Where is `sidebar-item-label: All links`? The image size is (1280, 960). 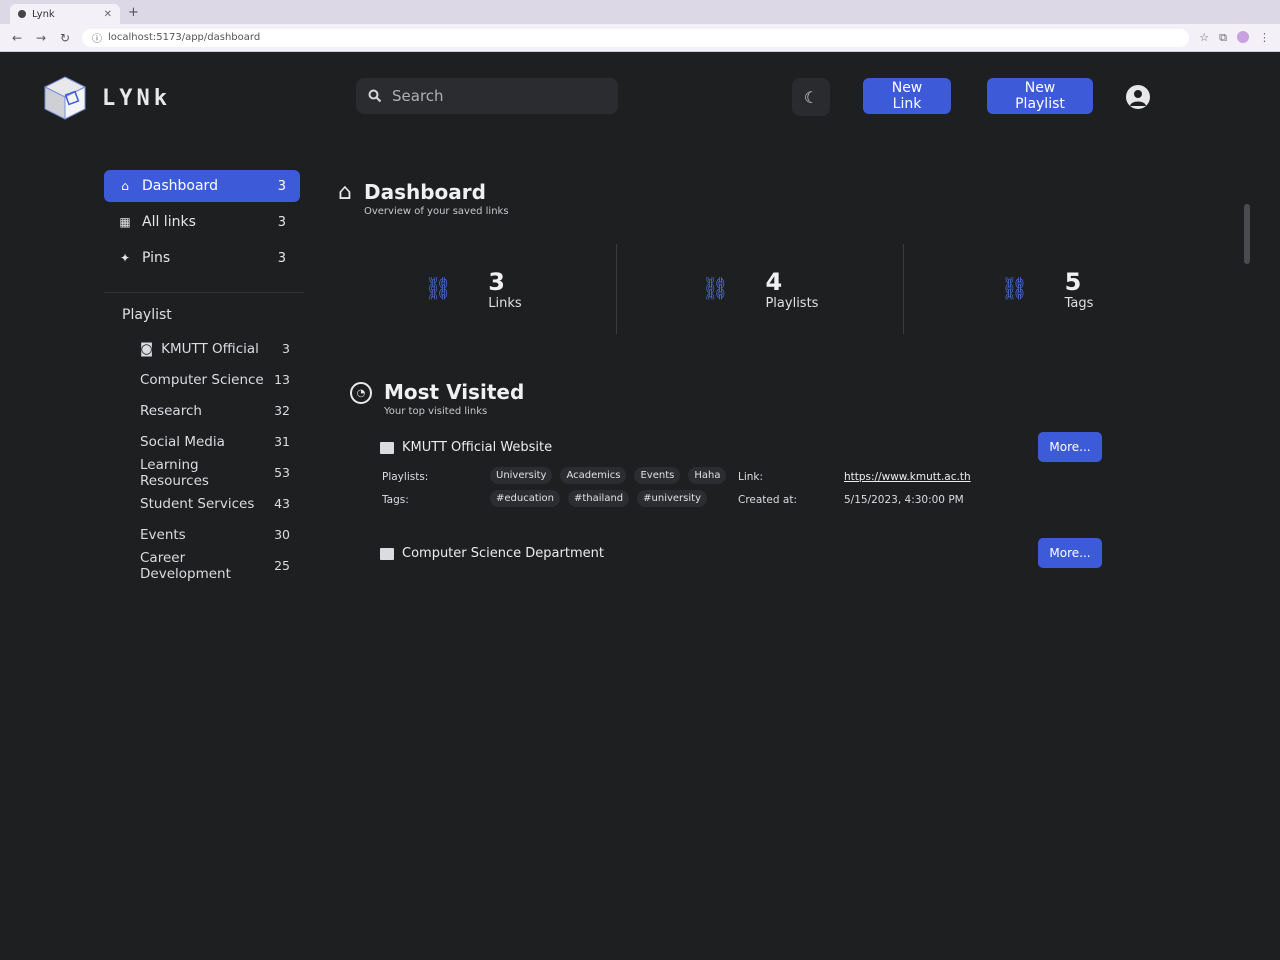 sidebar-item-label: All links is located at coordinates (169, 222).